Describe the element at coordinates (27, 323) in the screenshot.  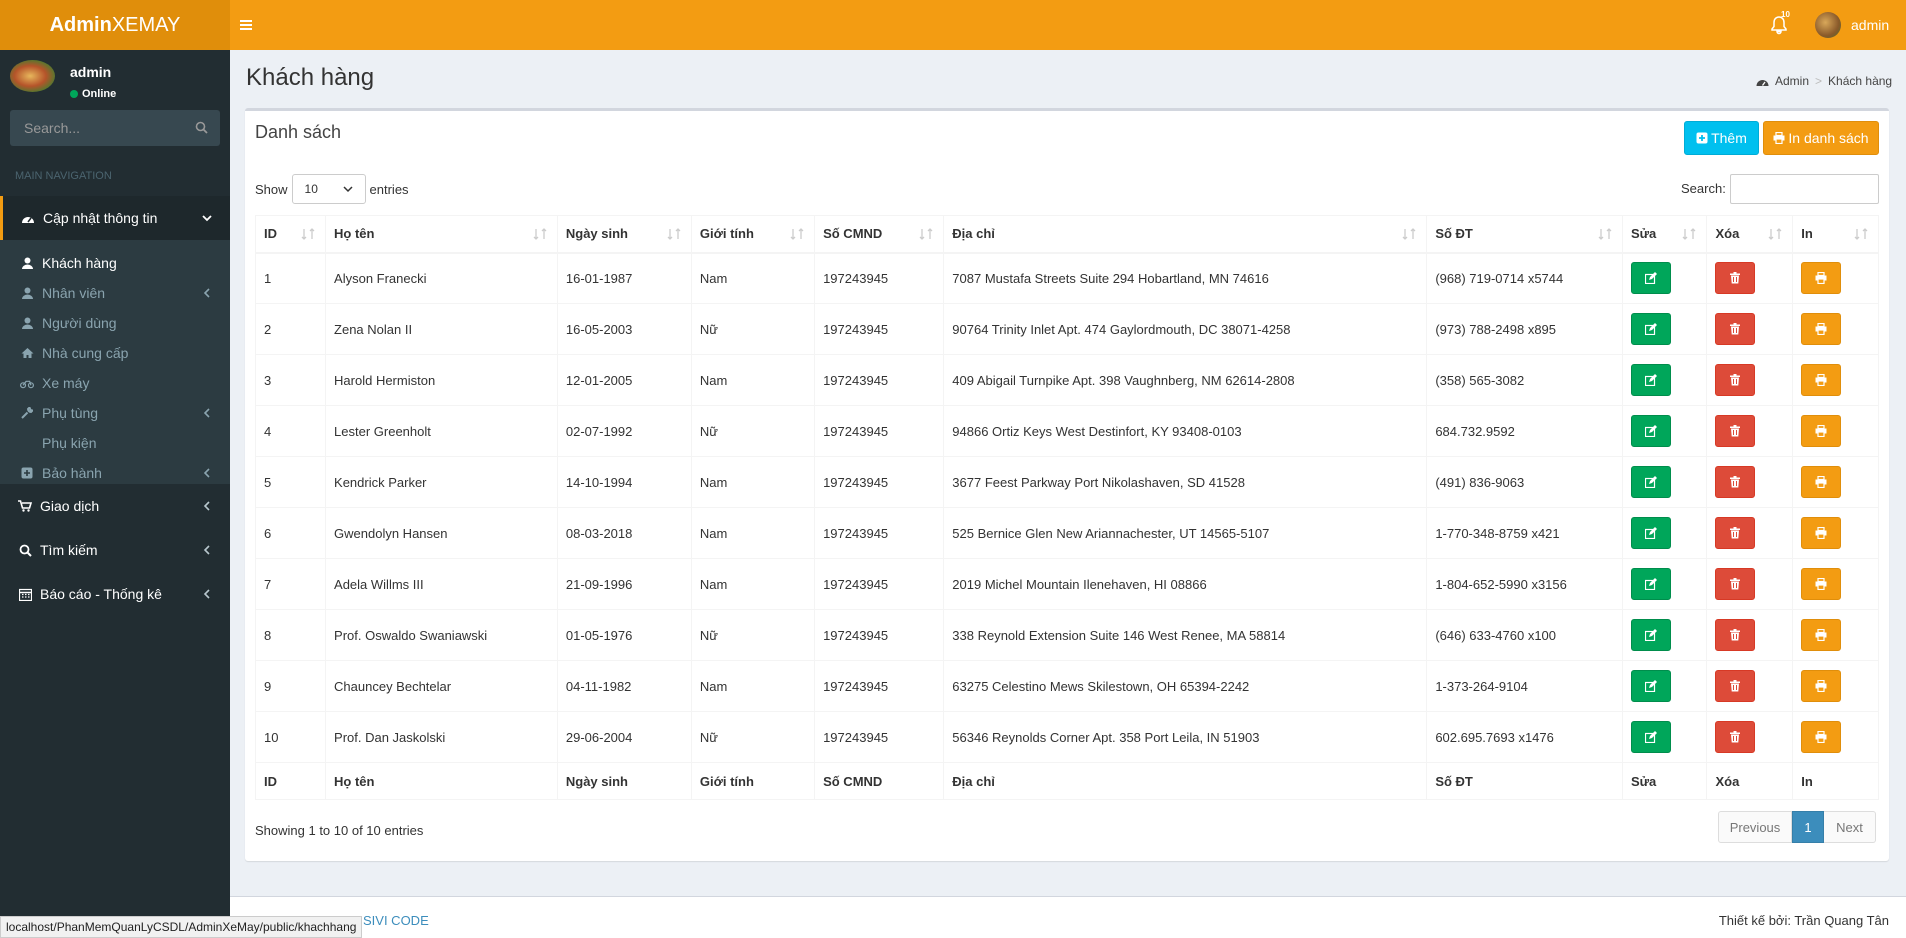
I see `user-icon` at that location.